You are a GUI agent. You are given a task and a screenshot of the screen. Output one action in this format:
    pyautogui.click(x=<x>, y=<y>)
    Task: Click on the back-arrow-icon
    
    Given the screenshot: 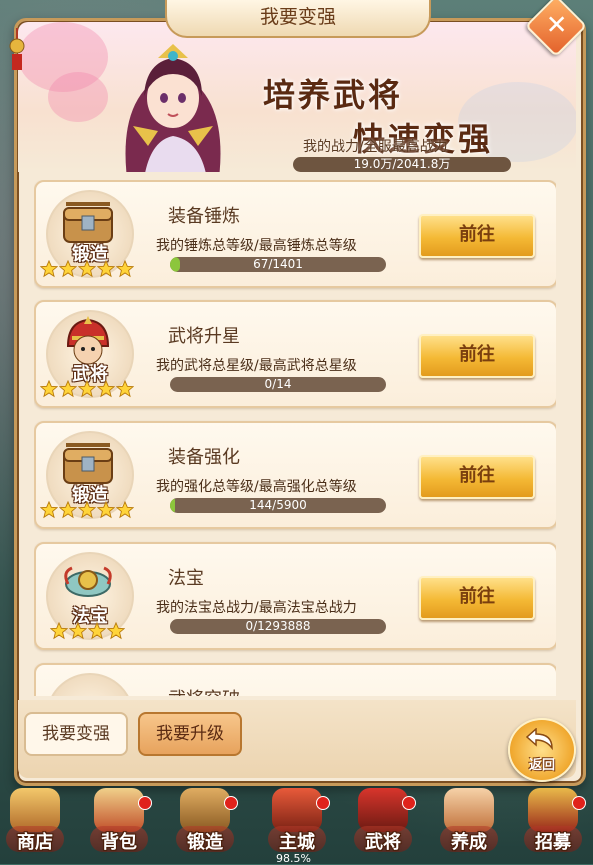 What is the action you would take?
    pyautogui.click(x=539, y=739)
    